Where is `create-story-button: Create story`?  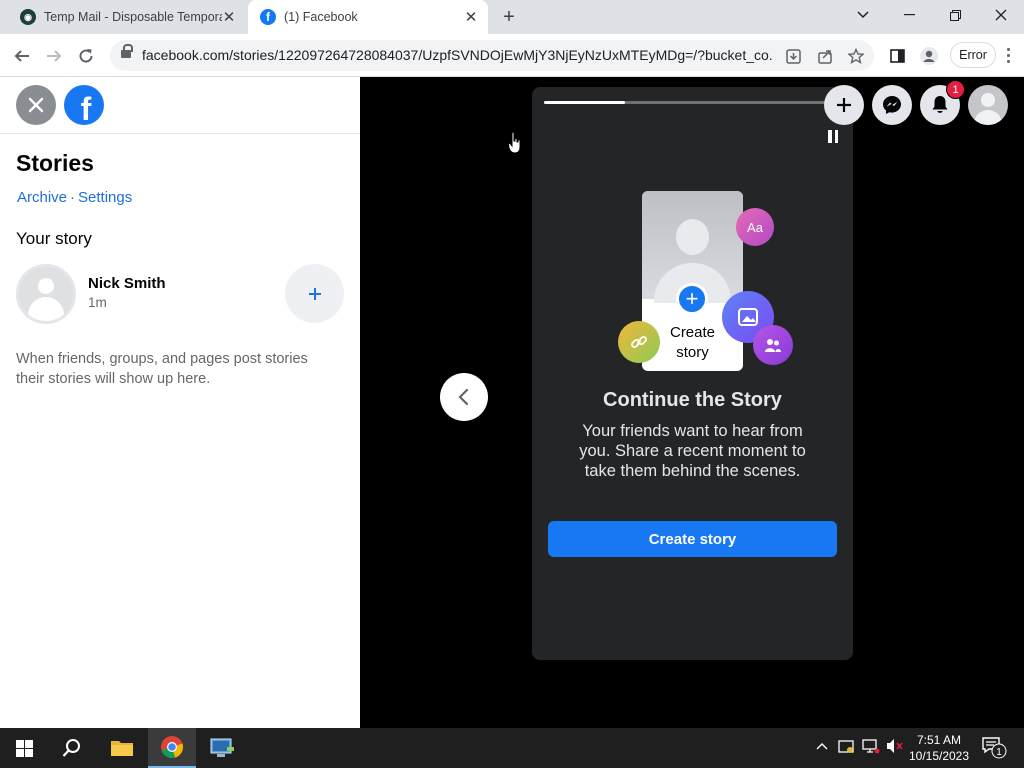
create-story-button: Create story is located at coordinates (692, 539).